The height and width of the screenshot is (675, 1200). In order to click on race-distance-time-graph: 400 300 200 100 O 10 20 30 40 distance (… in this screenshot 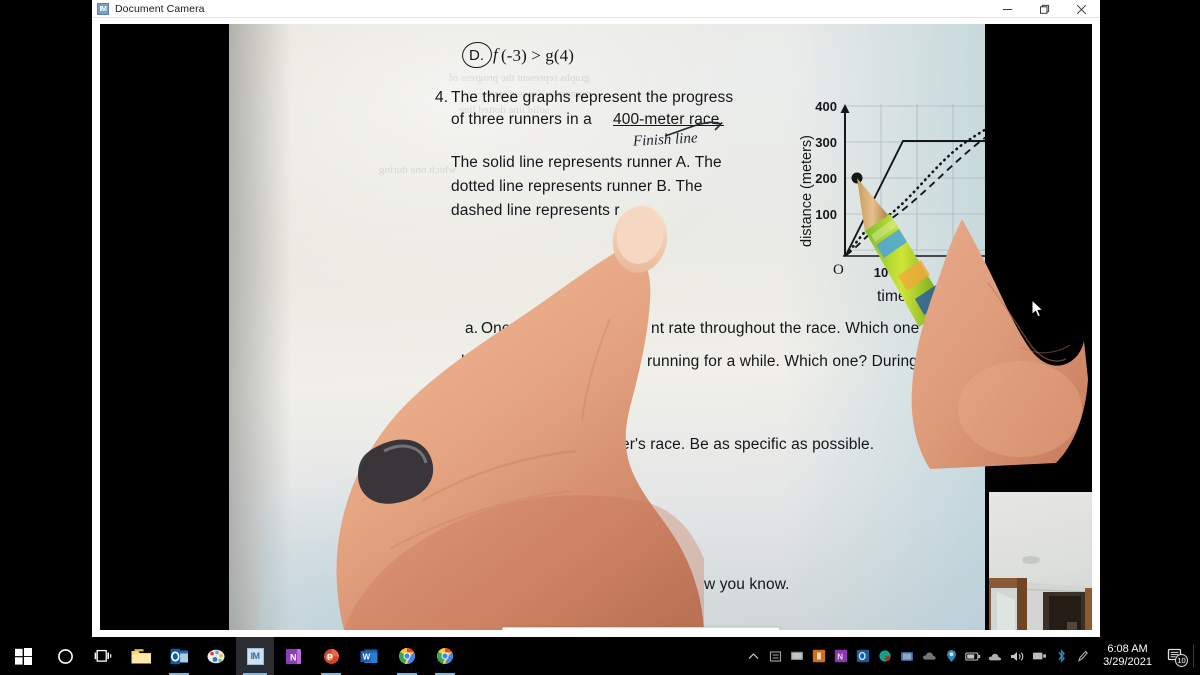, I will do `click(889, 196)`.